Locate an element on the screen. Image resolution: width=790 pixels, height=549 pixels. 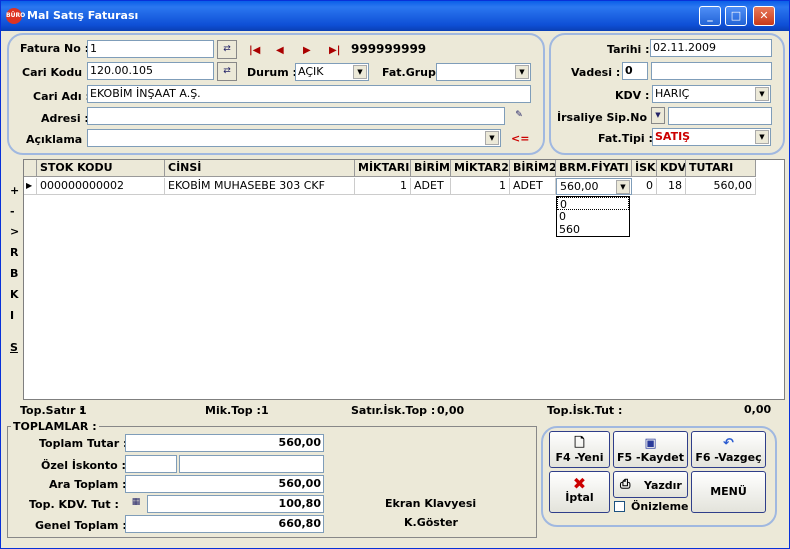
side-r-button: R is located at coordinates (14, 252).